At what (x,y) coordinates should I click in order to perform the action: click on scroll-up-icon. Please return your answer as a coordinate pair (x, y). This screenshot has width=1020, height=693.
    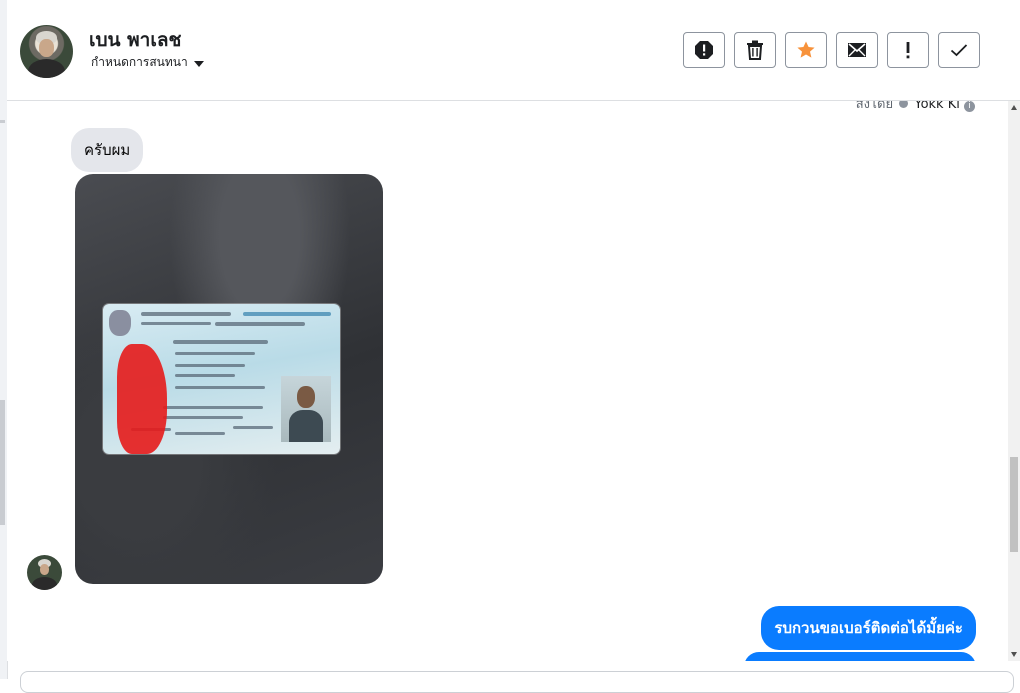
    Looking at the image, I should click on (1014, 107).